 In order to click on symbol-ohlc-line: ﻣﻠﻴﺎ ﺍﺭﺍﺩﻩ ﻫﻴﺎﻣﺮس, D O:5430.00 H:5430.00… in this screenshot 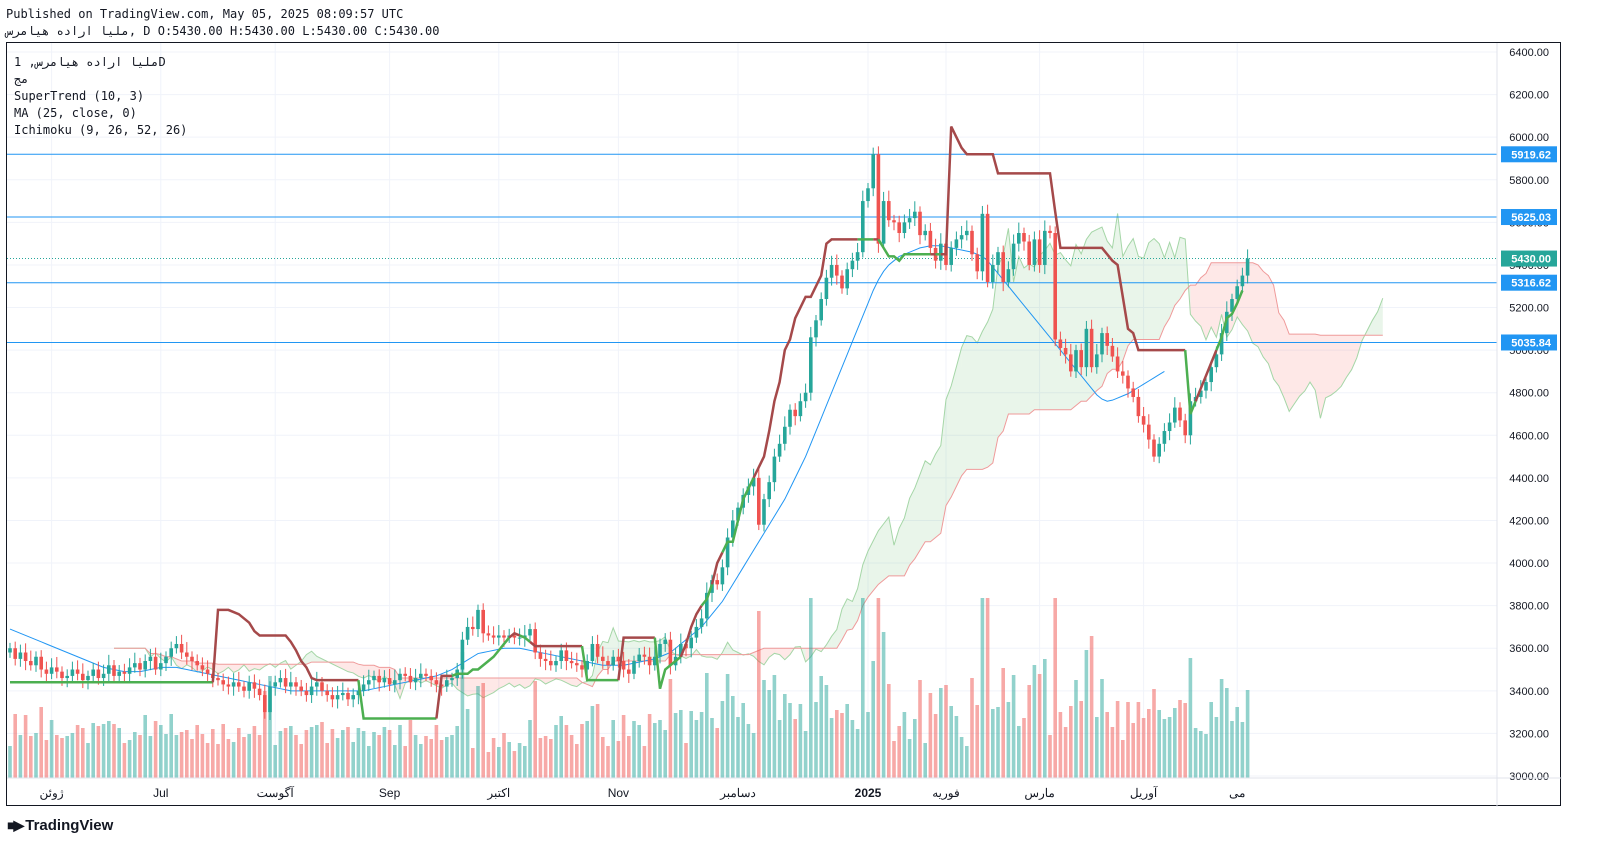, I will do `click(223, 31)`.